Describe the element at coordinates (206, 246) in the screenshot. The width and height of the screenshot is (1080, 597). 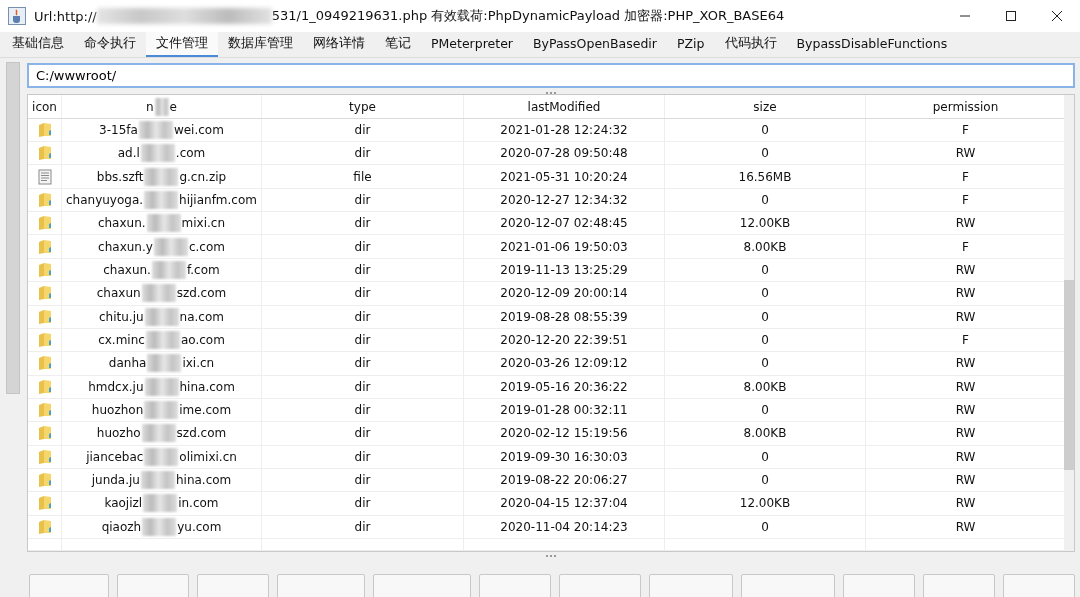
I see `file-name-part: c.com` at that location.